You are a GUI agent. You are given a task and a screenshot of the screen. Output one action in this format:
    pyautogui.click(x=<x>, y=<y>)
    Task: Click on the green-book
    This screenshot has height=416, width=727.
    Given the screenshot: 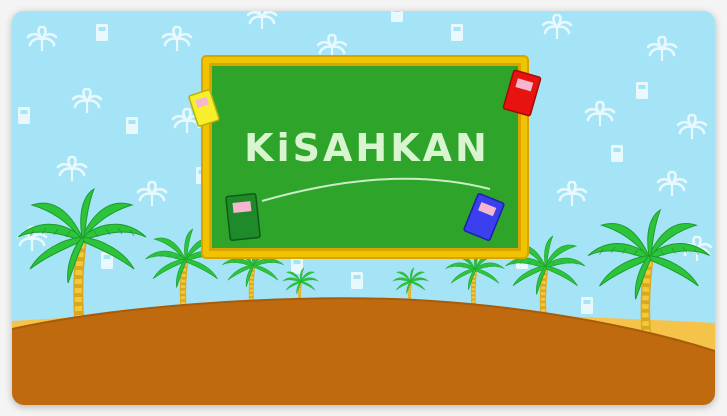 What is the action you would take?
    pyautogui.click(x=243, y=217)
    